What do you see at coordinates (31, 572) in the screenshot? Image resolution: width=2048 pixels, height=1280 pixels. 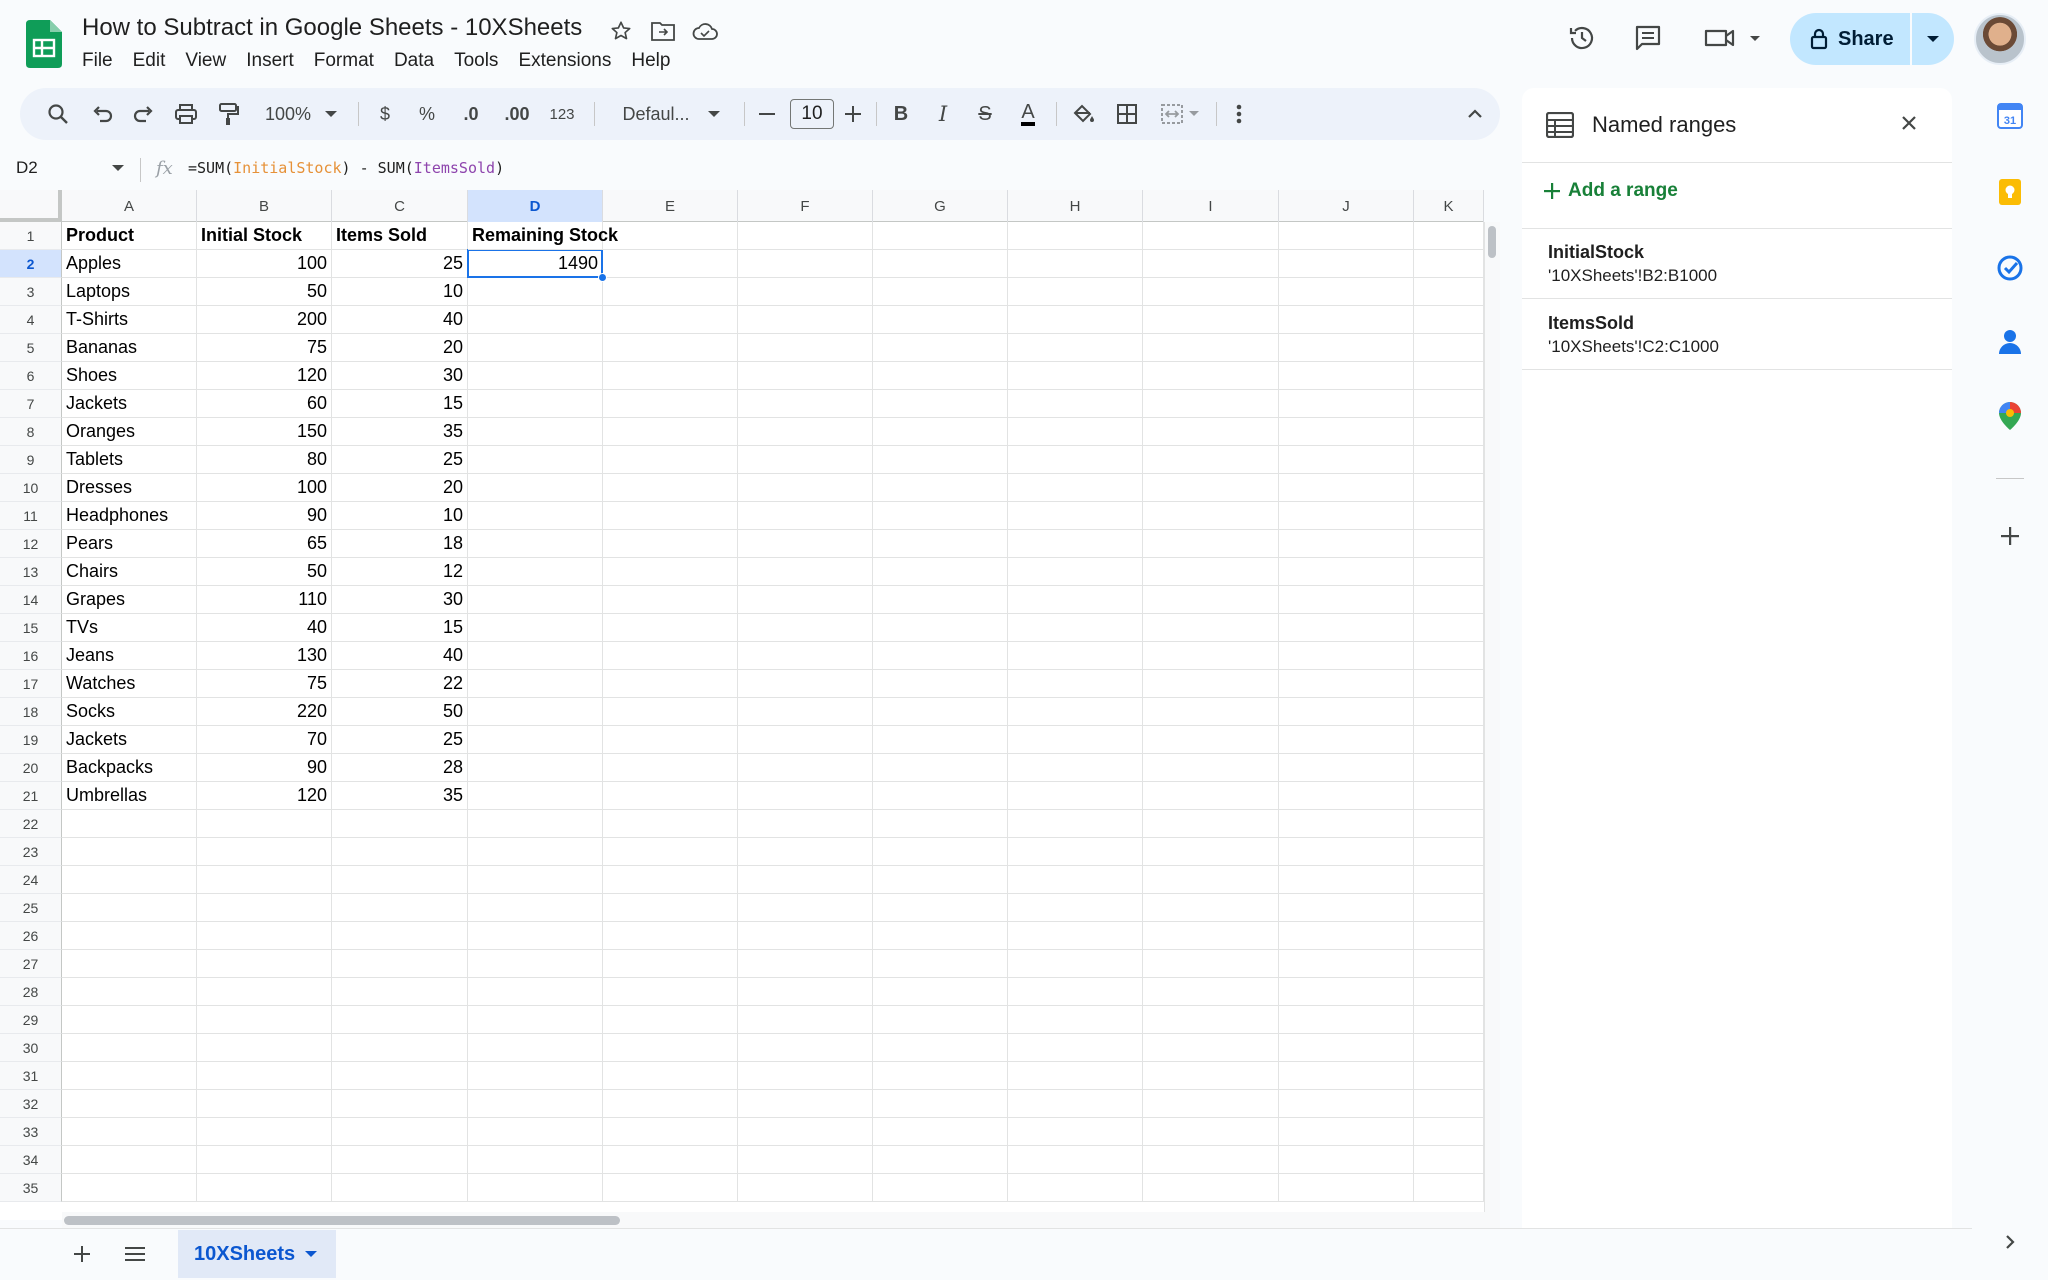 I see `row-header-13: 13` at bounding box center [31, 572].